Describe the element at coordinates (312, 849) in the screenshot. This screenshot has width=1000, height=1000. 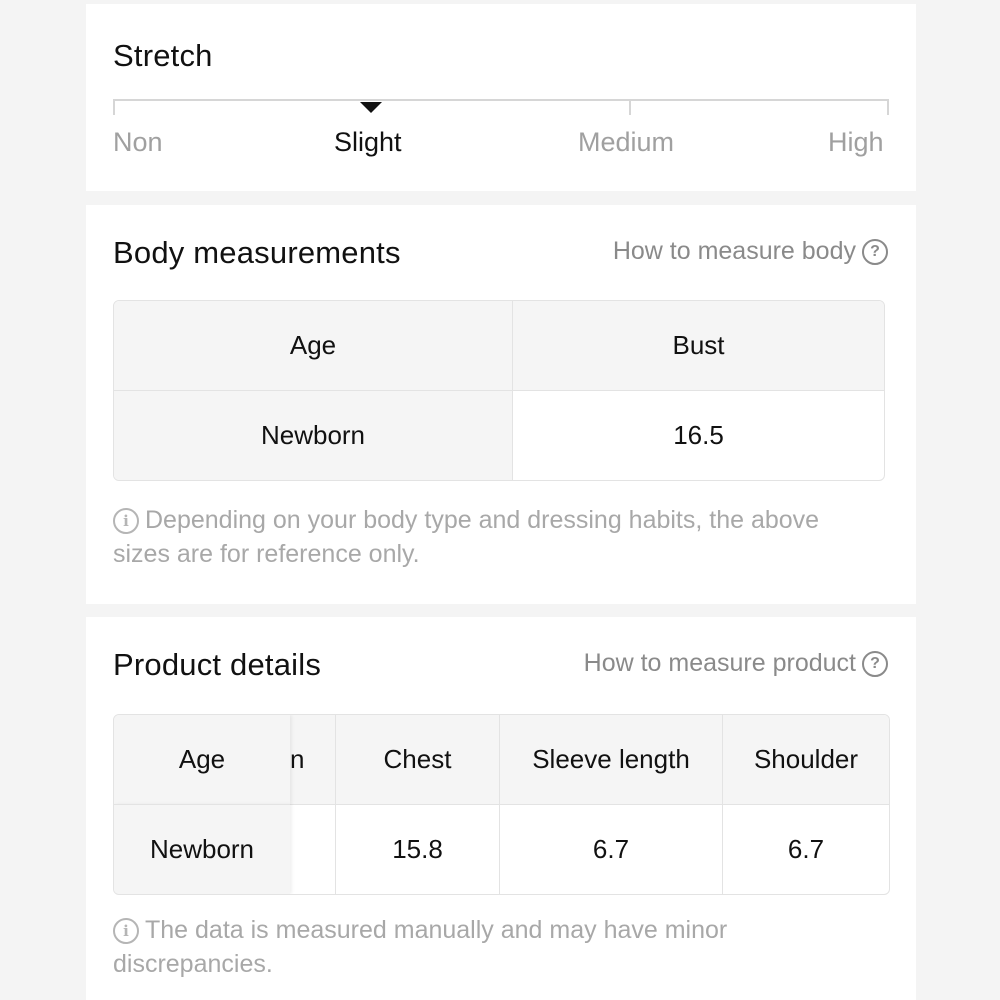
I see `table-cell` at that location.